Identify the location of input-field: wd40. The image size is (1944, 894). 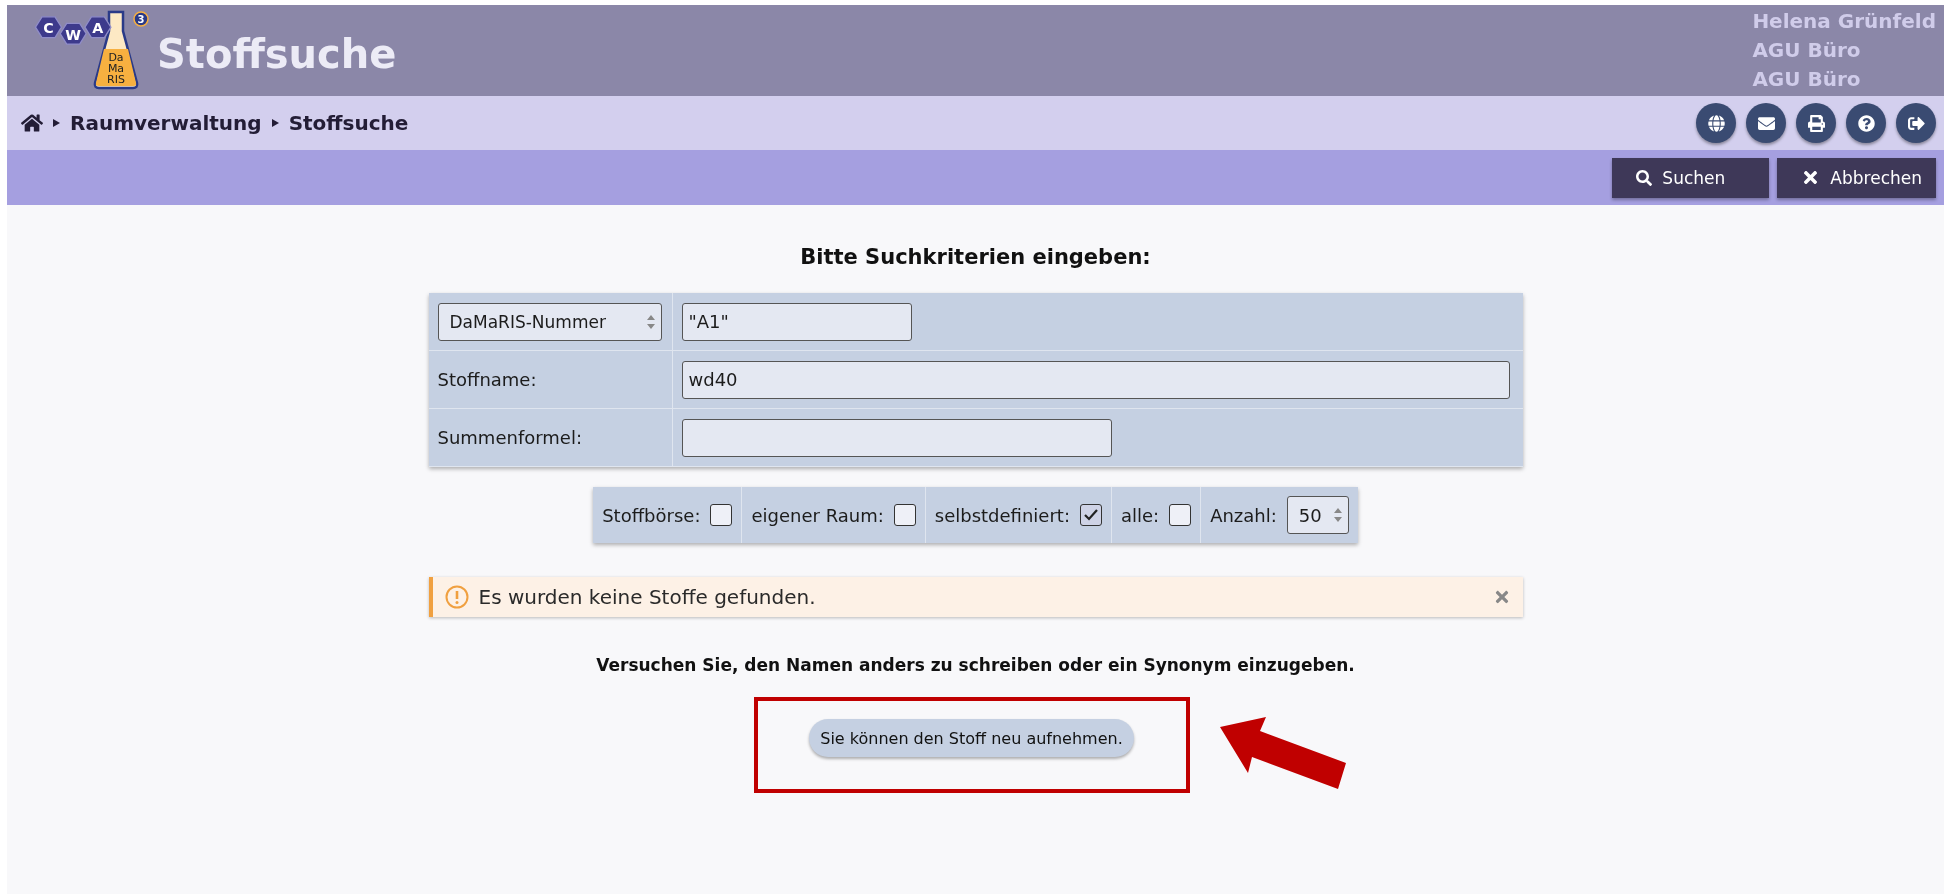
(1095, 379).